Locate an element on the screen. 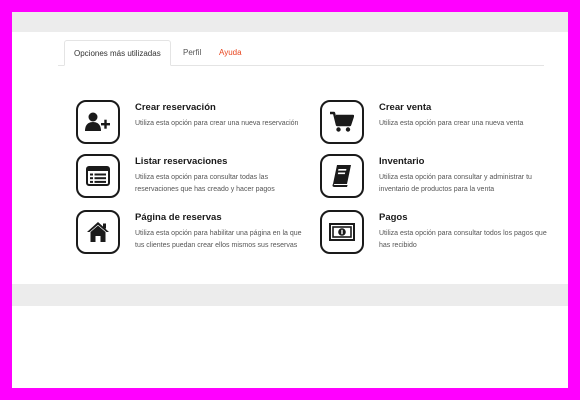  tab-help: Ayuda is located at coordinates (230, 52).